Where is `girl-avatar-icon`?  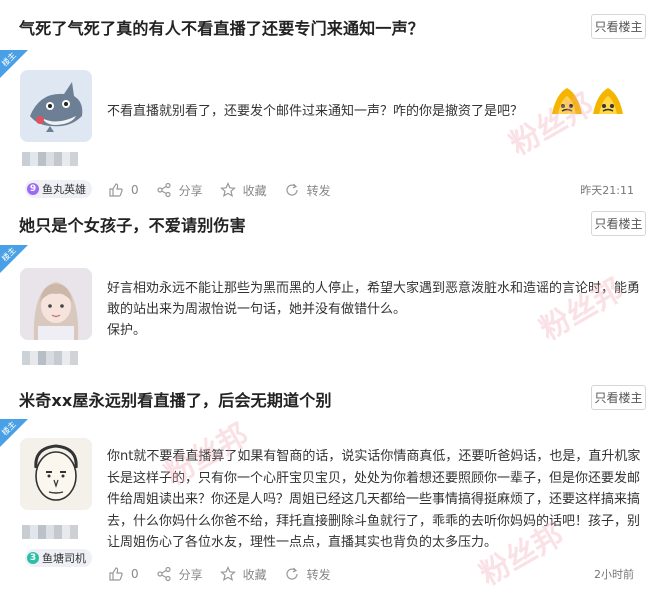 girl-avatar-icon is located at coordinates (56, 304).